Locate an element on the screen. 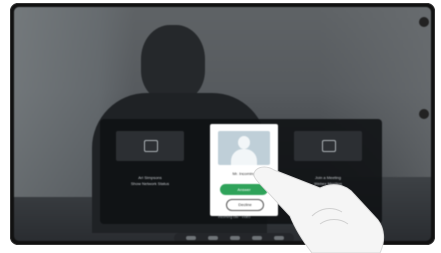 The image size is (441, 253). share-icon is located at coordinates (213, 238).